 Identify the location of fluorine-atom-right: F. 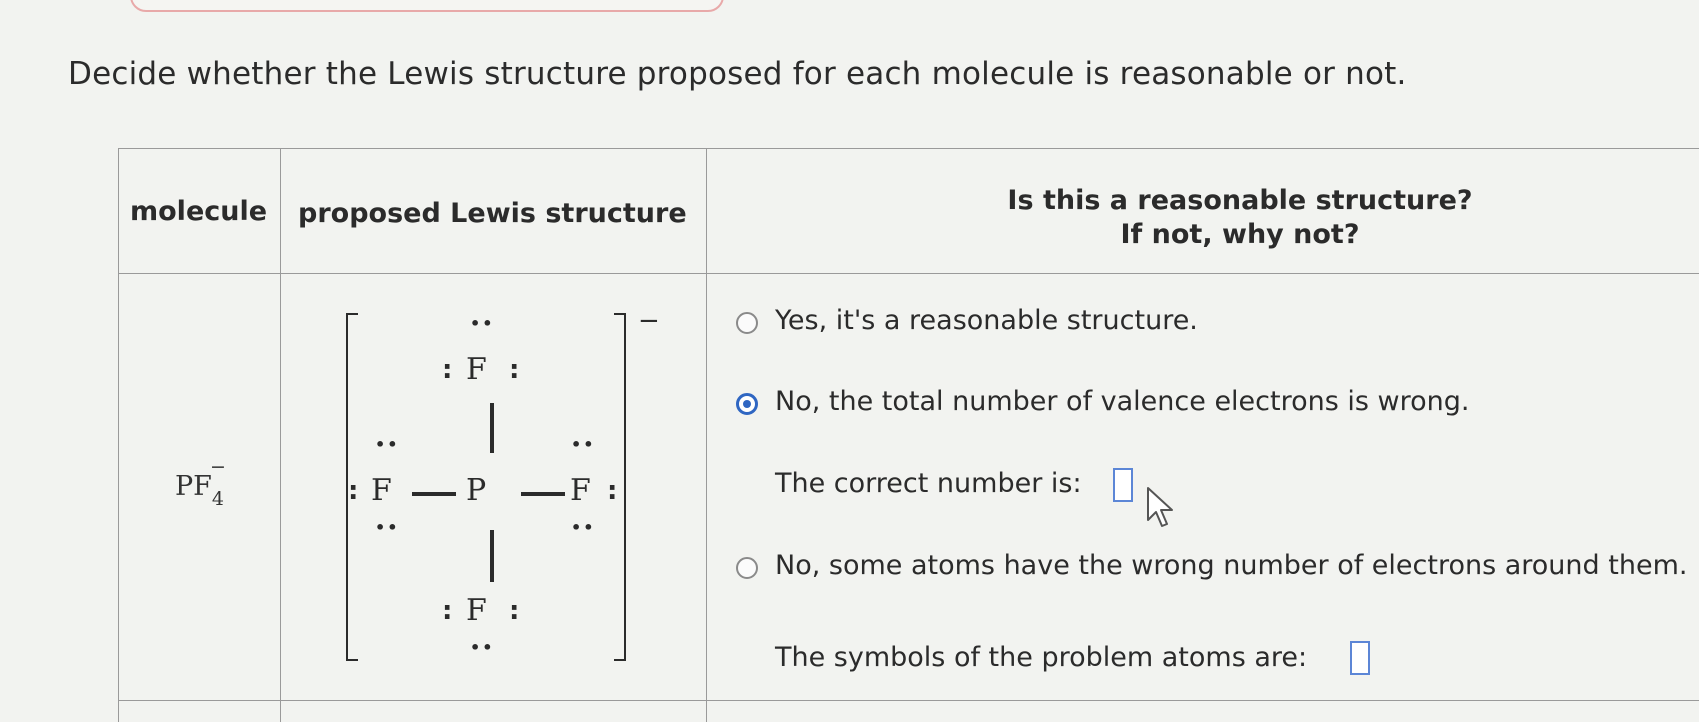
(580, 490).